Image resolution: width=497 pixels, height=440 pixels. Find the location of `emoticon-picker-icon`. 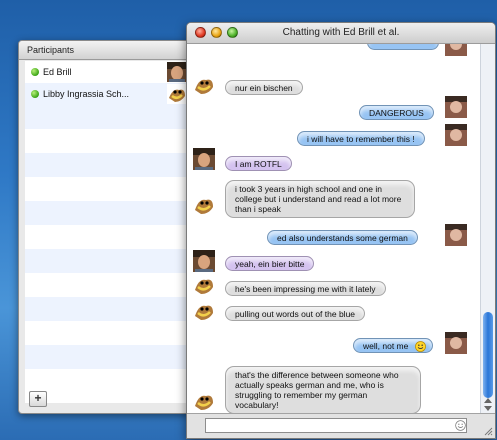

emoticon-picker-icon is located at coordinates (460, 425).